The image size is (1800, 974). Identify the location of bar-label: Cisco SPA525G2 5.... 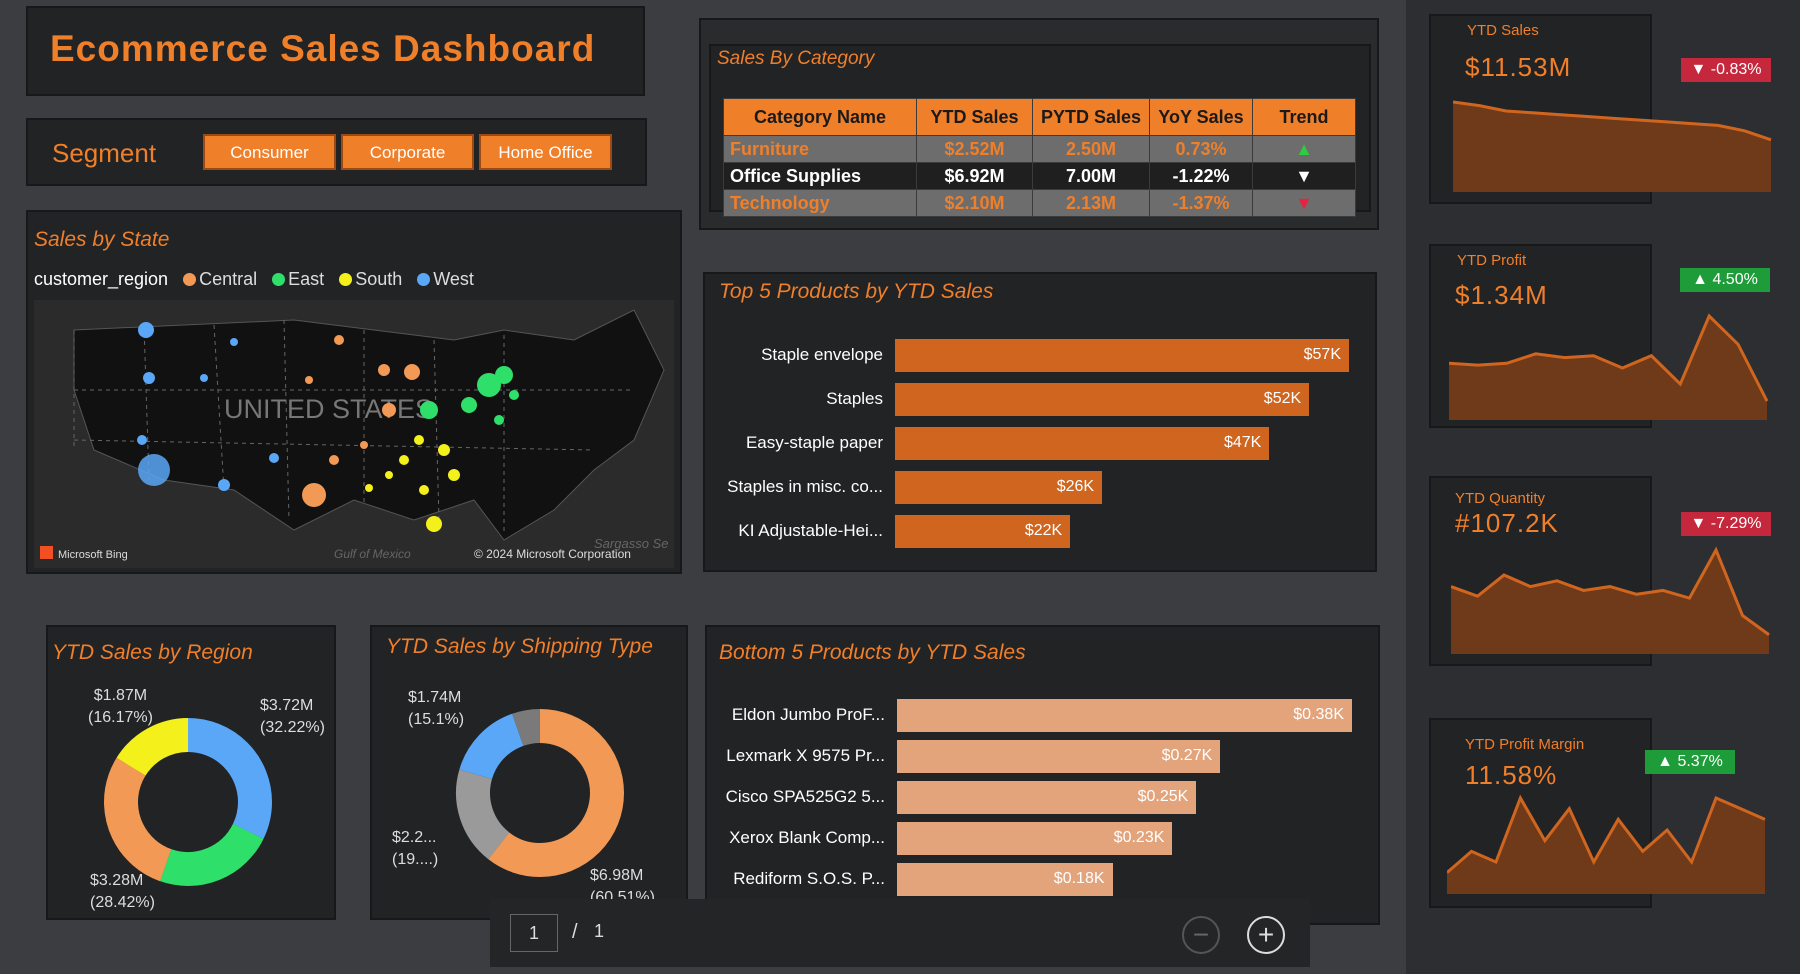
(805, 796).